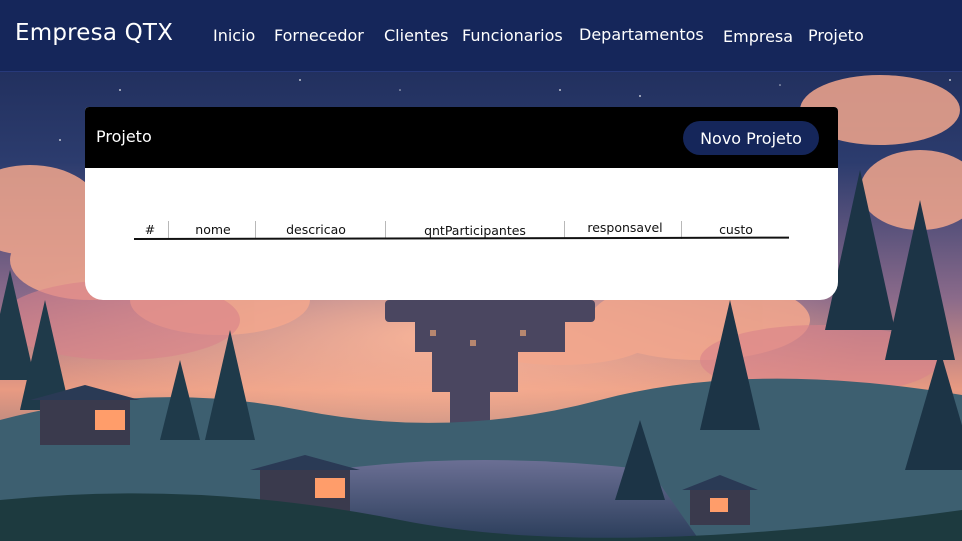 Image resolution: width=962 pixels, height=541 pixels. What do you see at coordinates (234, 35) in the screenshot?
I see `nav-link-inicio: Inicio` at bounding box center [234, 35].